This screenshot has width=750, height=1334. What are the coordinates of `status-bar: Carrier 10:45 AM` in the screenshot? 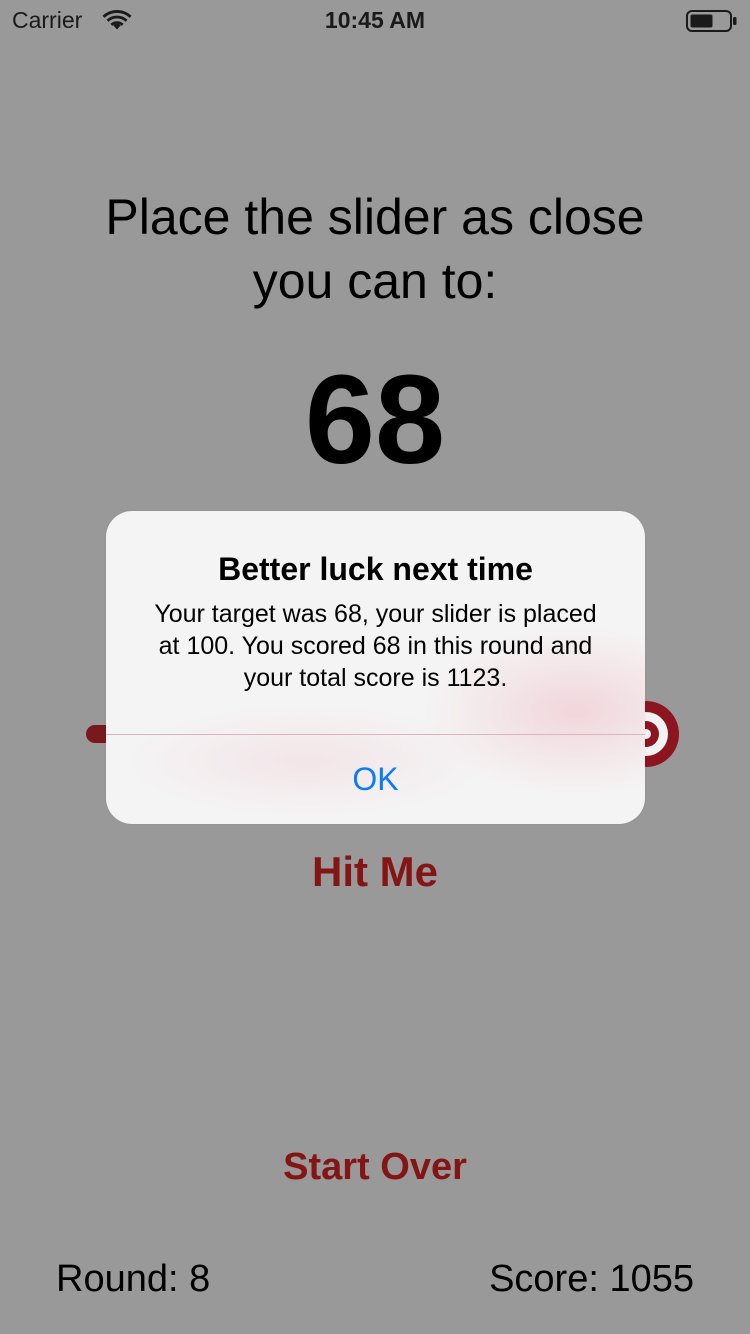 It's located at (375, 20).